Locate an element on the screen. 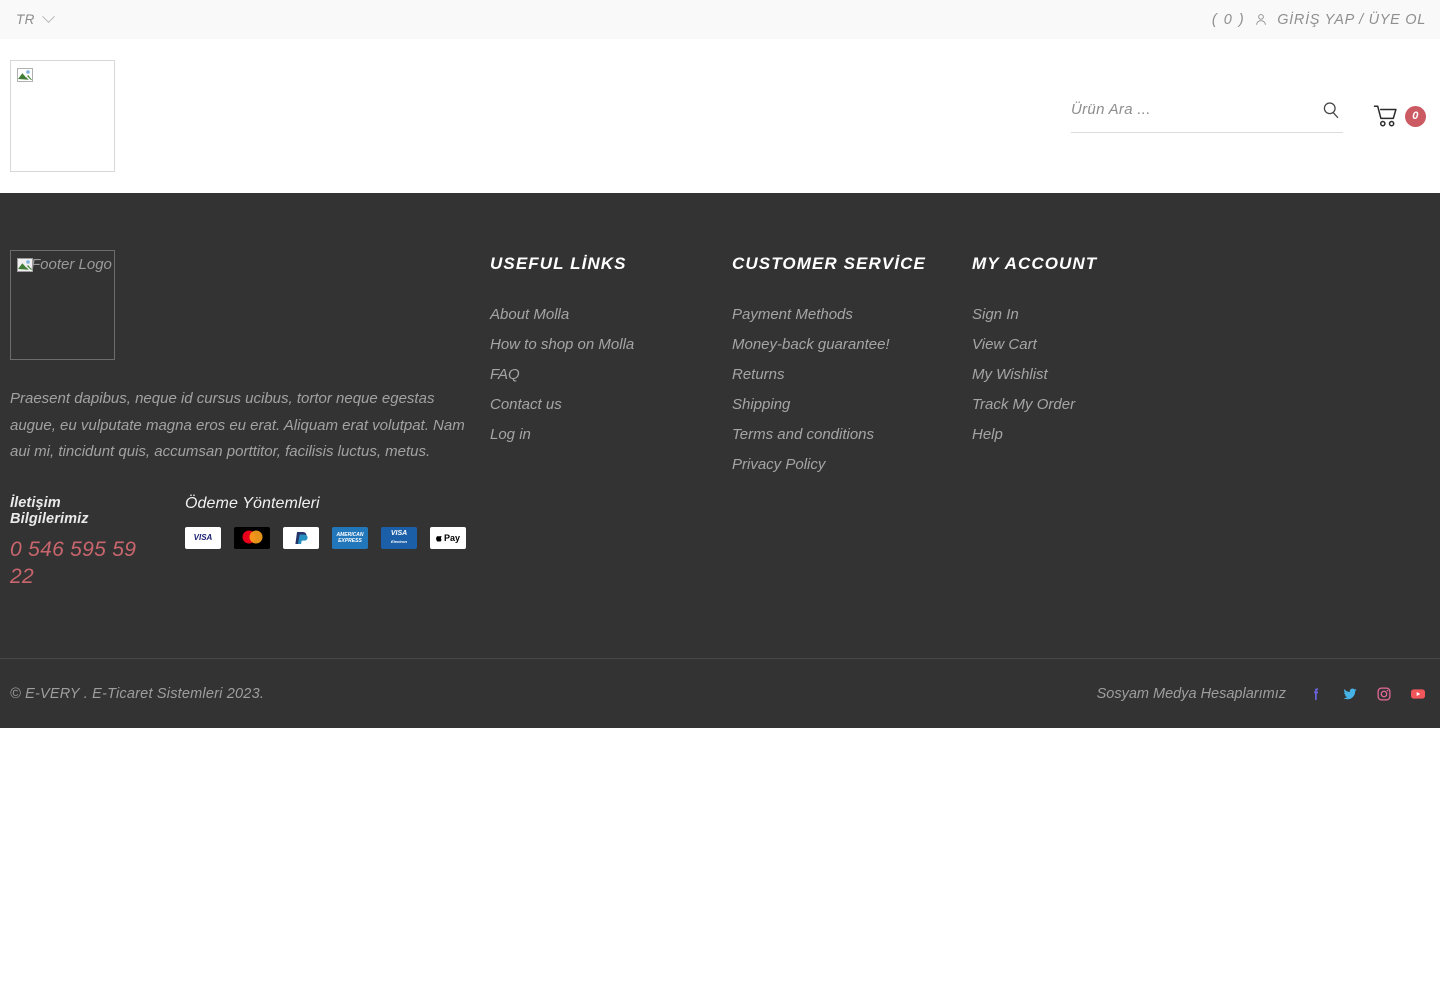 The height and width of the screenshot is (1000, 1440). contact-info-block: İletişim Bilgilerimiz 0 546 595 59 22 is located at coordinates (75, 542).